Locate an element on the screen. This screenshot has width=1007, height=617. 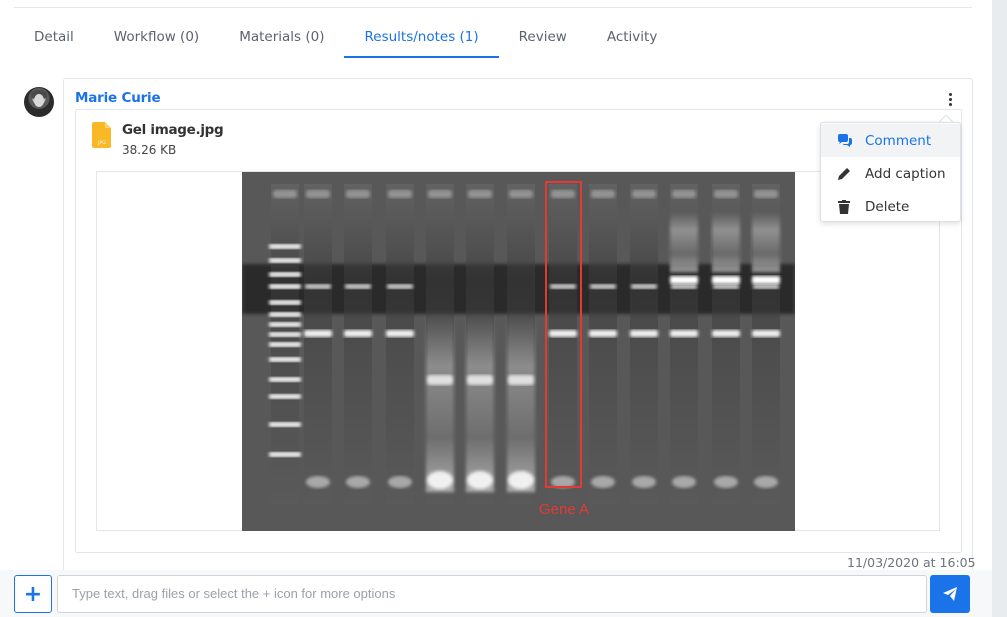
menu-item-comment: Comment is located at coordinates (890, 140).